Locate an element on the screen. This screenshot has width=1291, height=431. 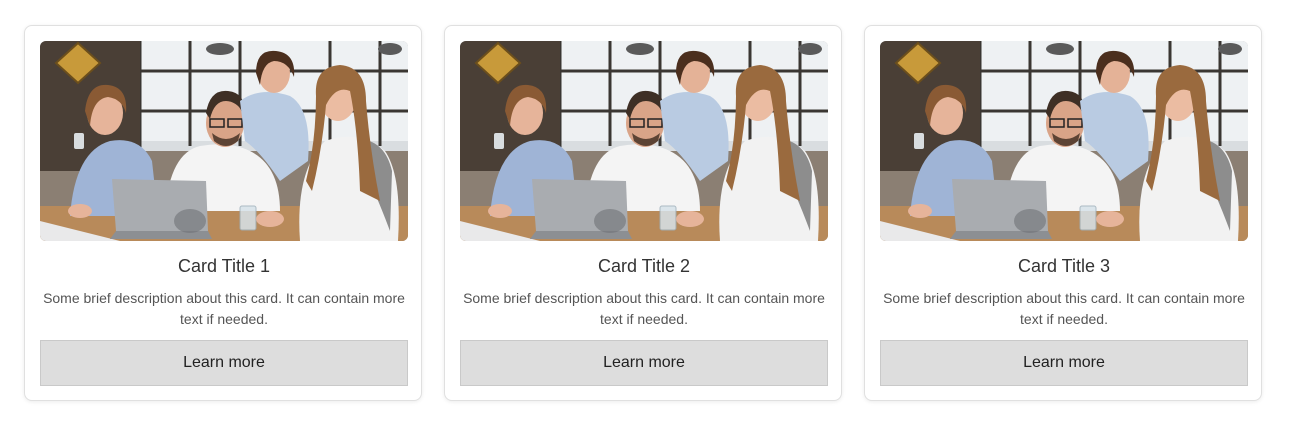
card-title: Card Title 1 is located at coordinates (224, 266).